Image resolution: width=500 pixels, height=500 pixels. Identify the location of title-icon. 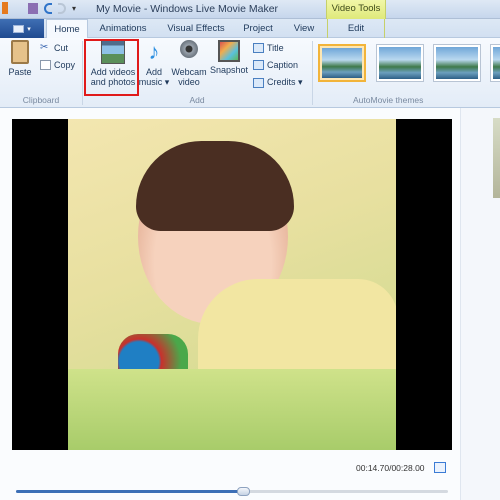
(258, 48).